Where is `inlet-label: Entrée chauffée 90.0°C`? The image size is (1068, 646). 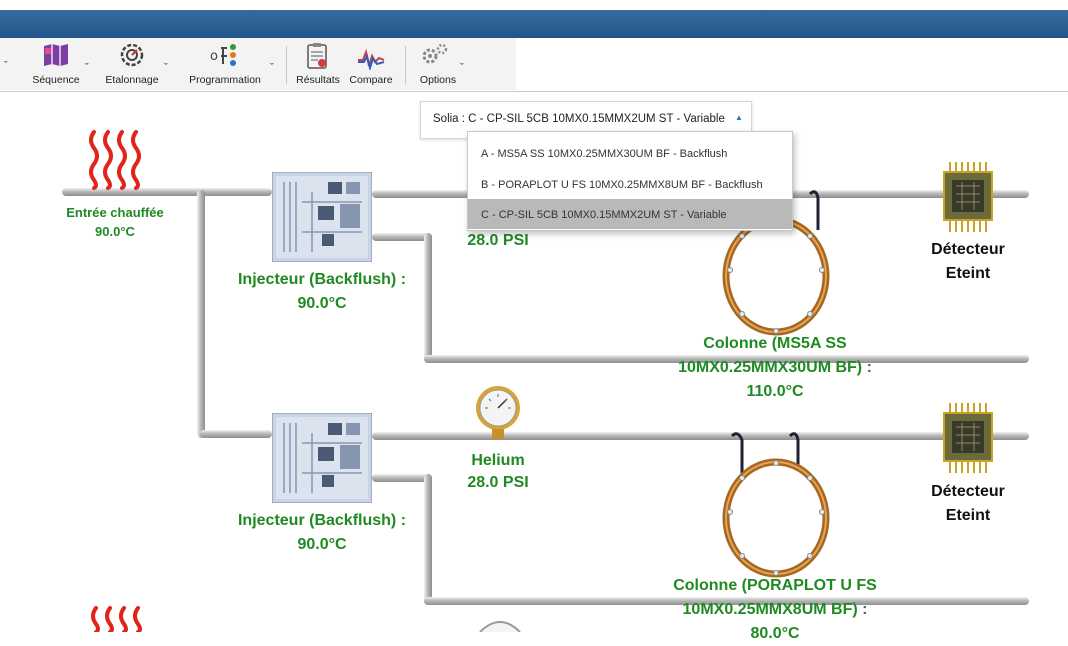 inlet-label: Entrée chauffée 90.0°C is located at coordinates (115, 222).